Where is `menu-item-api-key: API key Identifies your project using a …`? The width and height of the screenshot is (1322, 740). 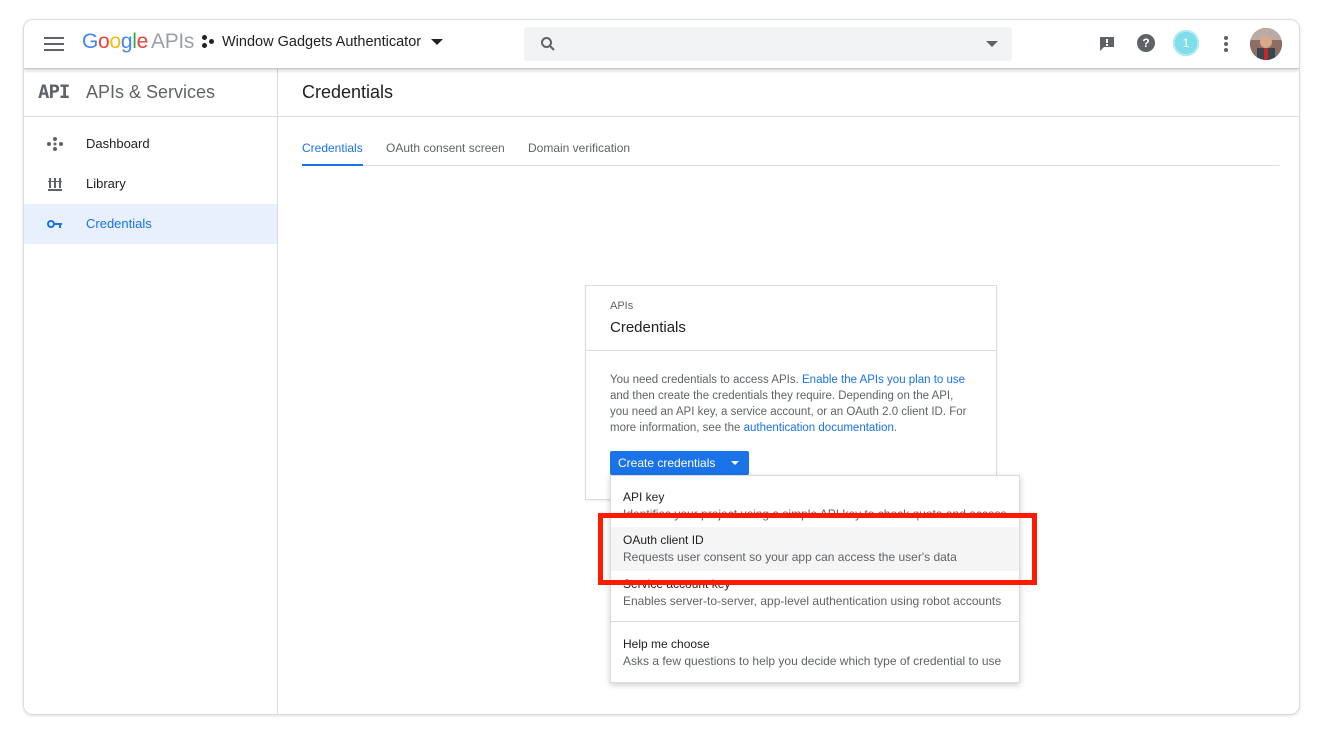 menu-item-api-key: API key Identifies your project using a … is located at coordinates (815, 506).